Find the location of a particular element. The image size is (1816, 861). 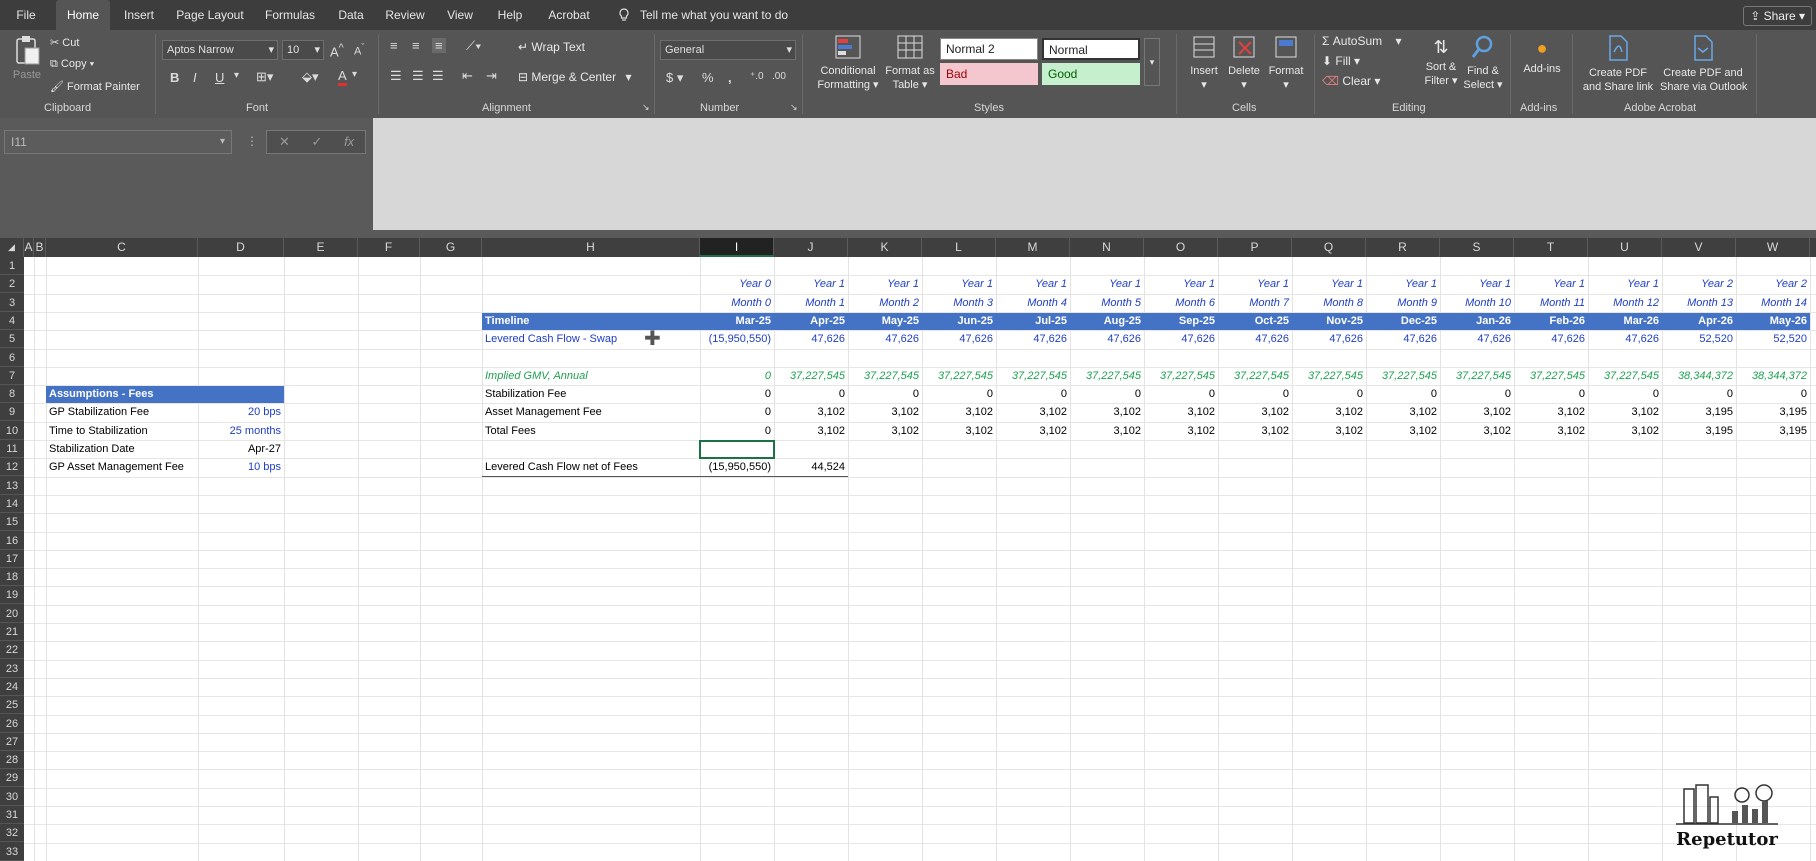

style-bad: Bad is located at coordinates (989, 74).